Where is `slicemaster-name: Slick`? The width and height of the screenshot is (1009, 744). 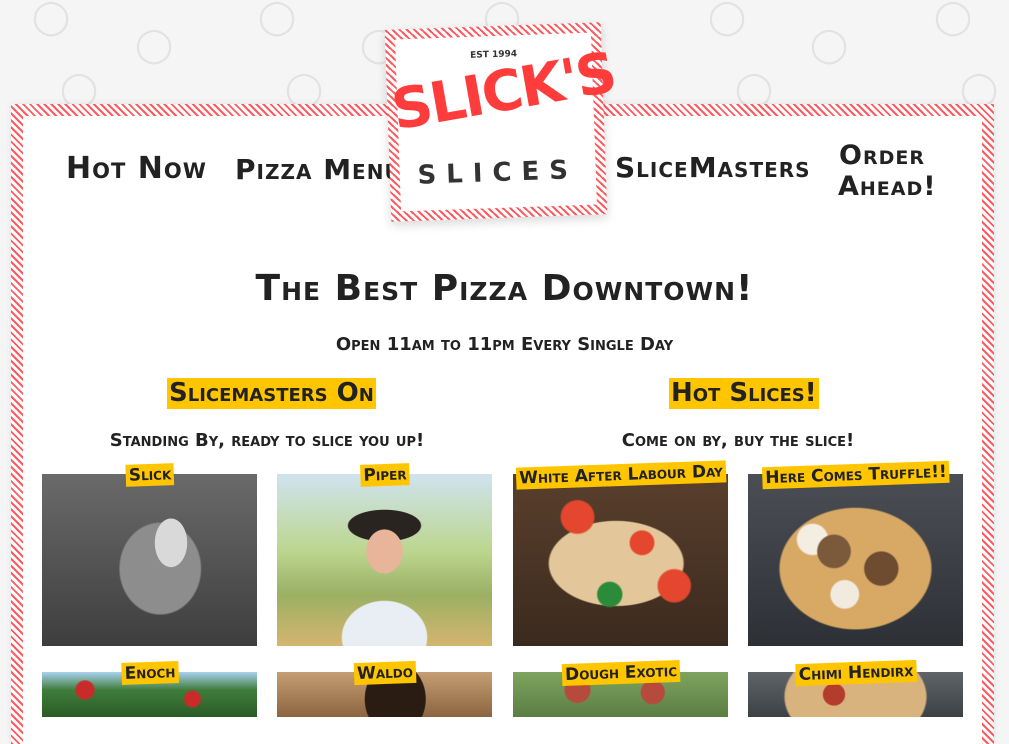 slicemaster-name: Slick is located at coordinates (149, 475).